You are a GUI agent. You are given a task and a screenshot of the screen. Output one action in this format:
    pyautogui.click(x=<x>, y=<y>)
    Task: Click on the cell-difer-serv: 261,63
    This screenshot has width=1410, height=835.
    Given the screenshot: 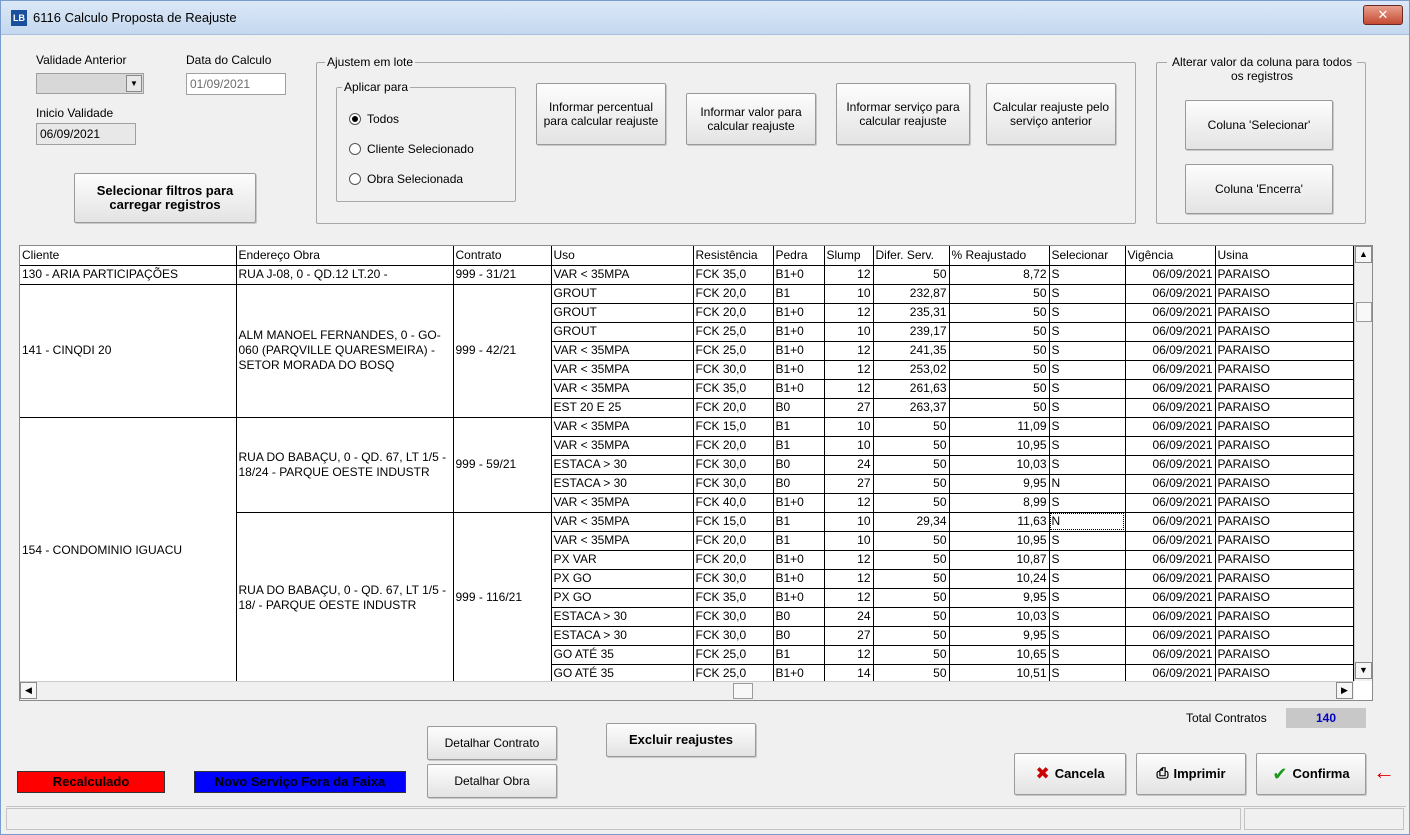 What is the action you would take?
    pyautogui.click(x=911, y=389)
    